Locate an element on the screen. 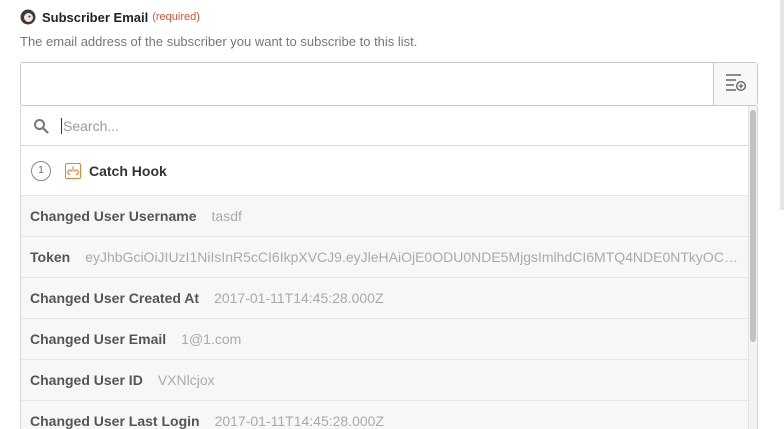 This screenshot has height=429, width=784. search-row is located at coordinates (389, 126).